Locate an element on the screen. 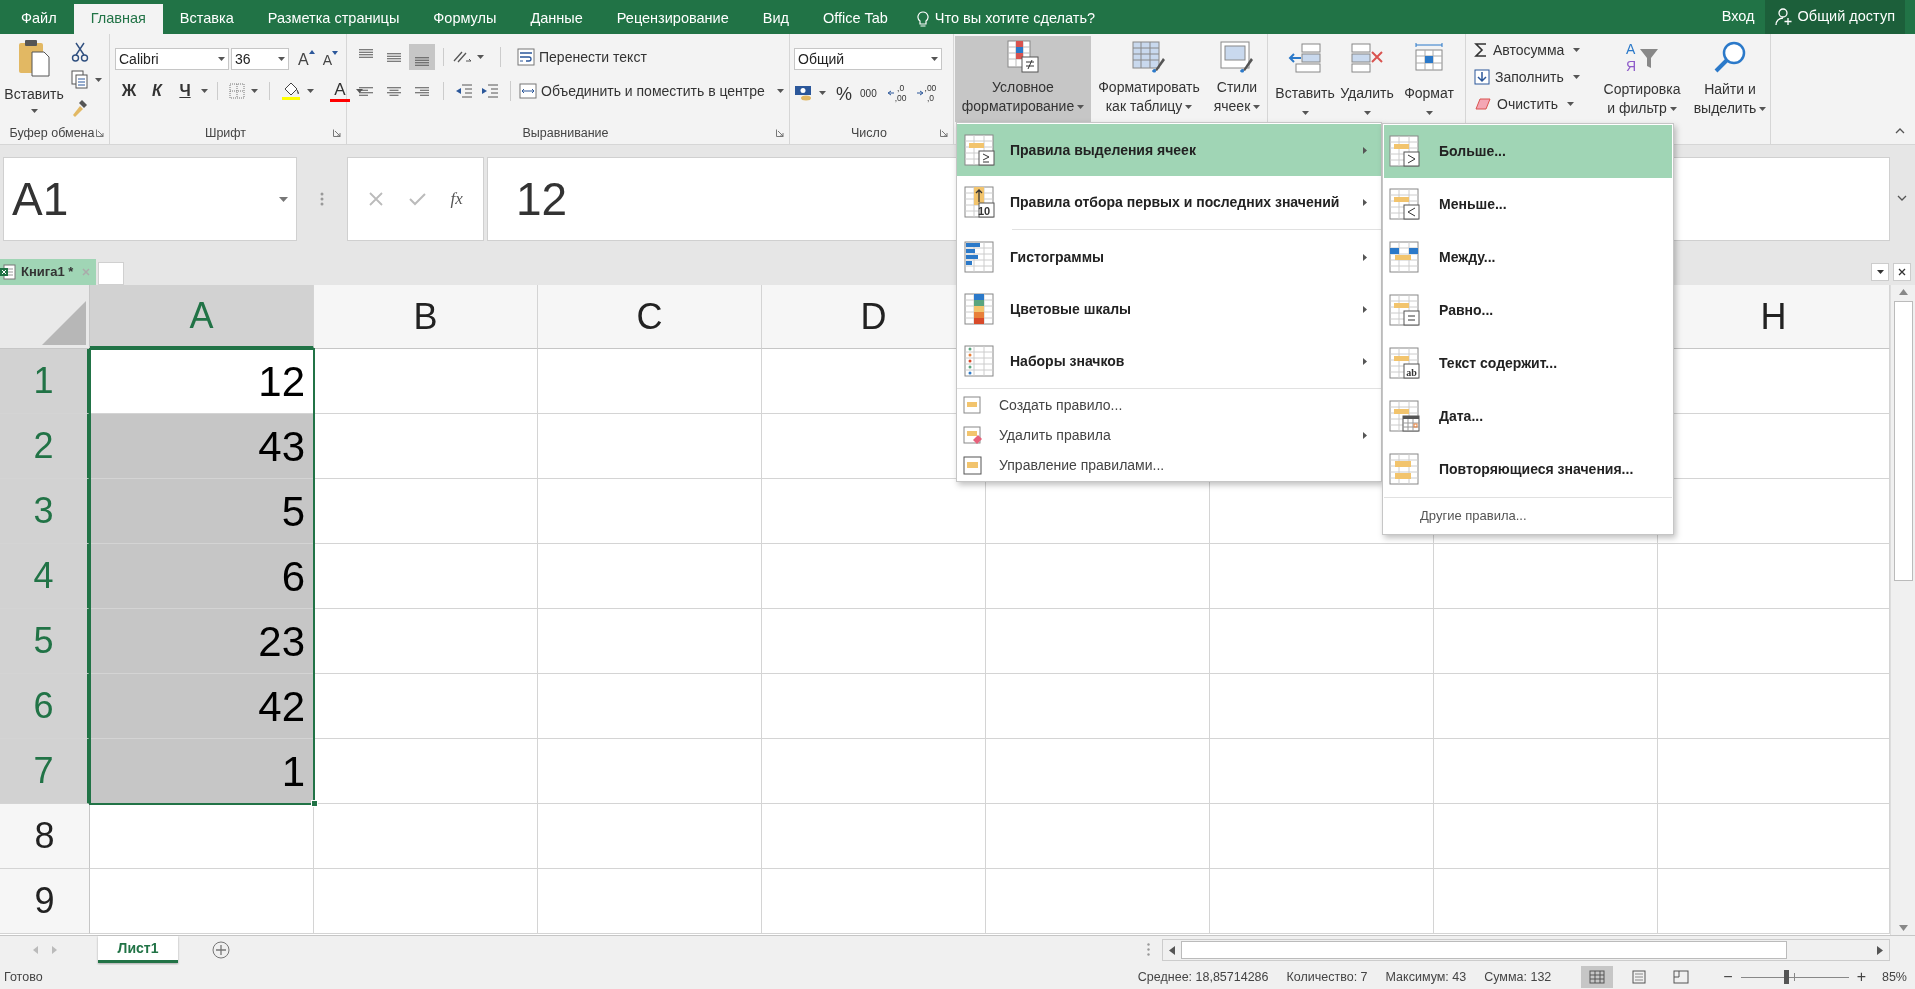 This screenshot has width=1915, height=989. scroll-right-icon is located at coordinates (1880, 950).